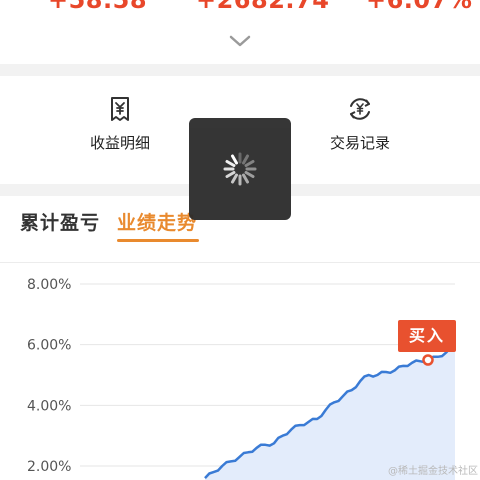 The height and width of the screenshot is (480, 480). What do you see at coordinates (427, 336) in the screenshot?
I see `buy-marker-label: 买入` at bounding box center [427, 336].